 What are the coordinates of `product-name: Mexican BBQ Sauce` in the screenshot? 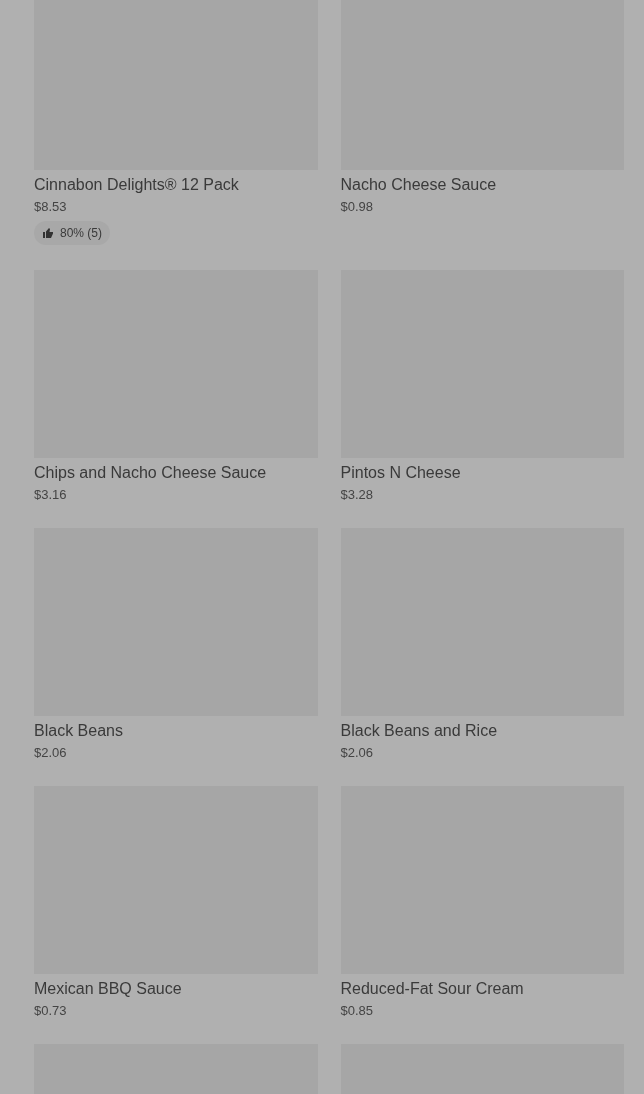 It's located at (108, 989).